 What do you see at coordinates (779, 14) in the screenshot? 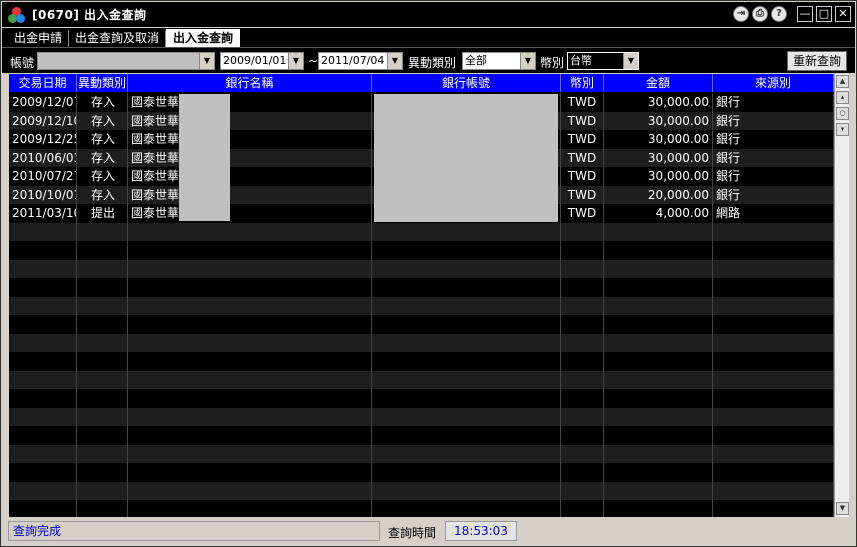
I see `help-icon: ?` at bounding box center [779, 14].